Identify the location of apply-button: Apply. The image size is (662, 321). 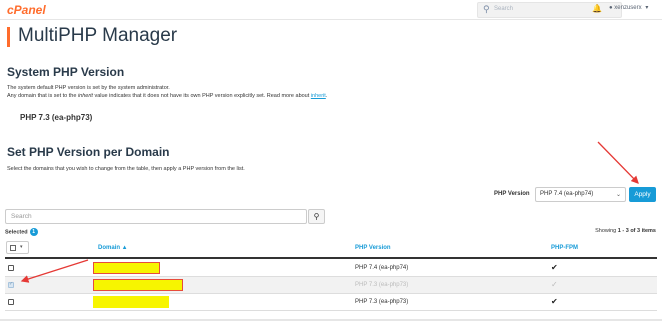
(642, 194).